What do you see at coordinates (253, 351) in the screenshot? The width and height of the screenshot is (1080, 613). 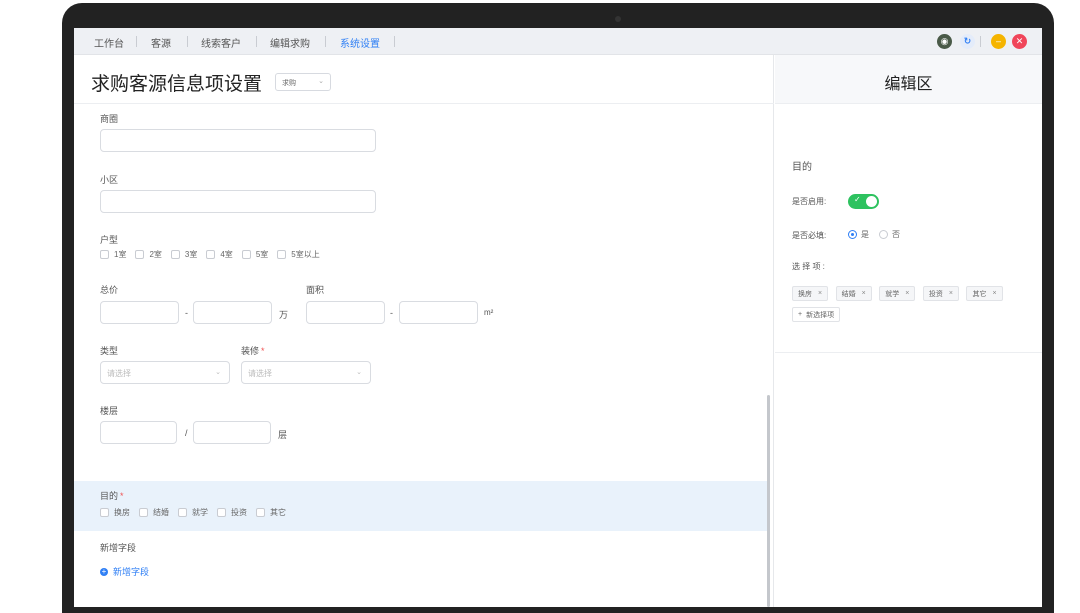 I see `field-label-decoration: 装修 *` at bounding box center [253, 351].